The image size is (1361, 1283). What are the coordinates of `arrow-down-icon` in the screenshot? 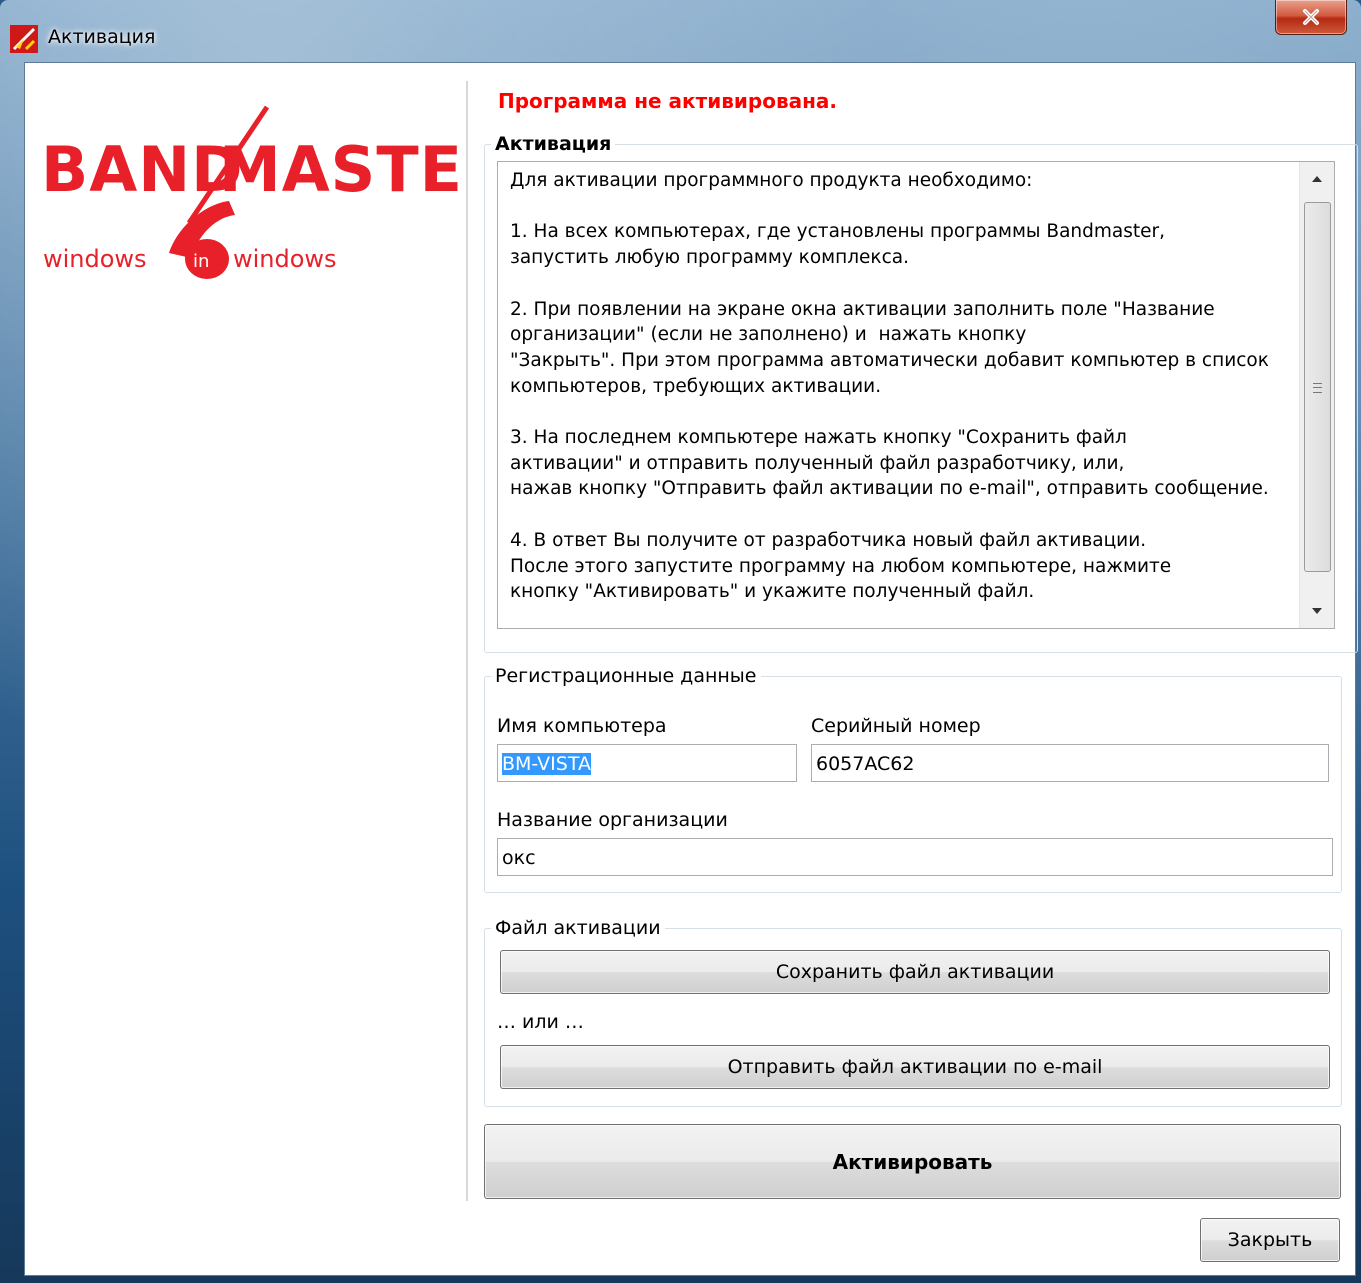 It's located at (1317, 611).